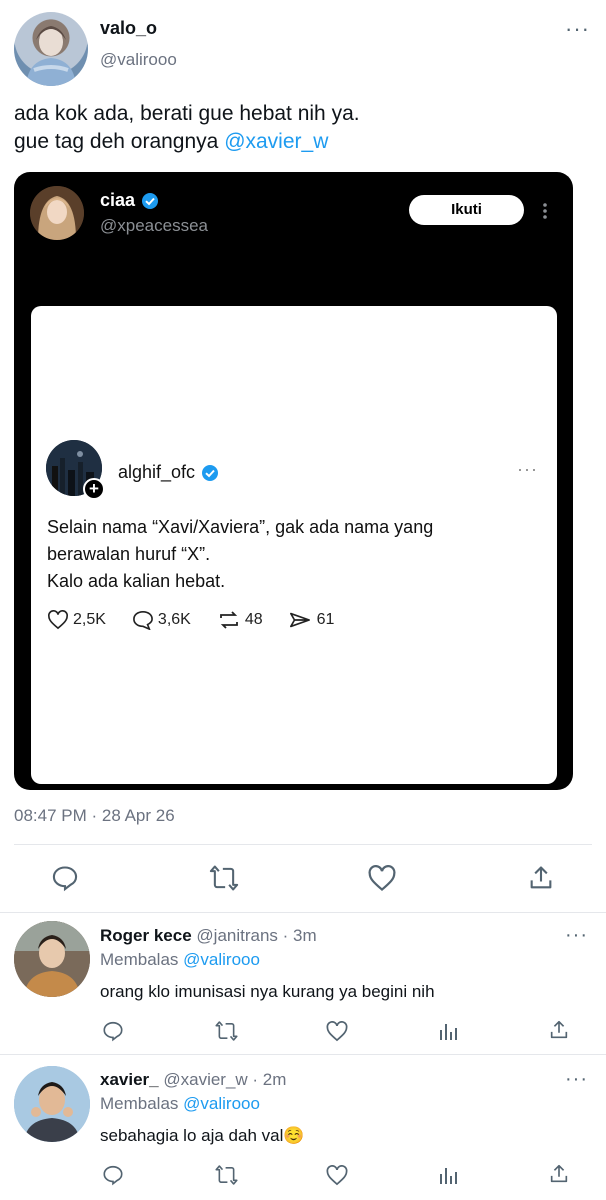 The image size is (606, 1200). Describe the element at coordinates (382, 878) in the screenshot. I see `like-icon` at that location.